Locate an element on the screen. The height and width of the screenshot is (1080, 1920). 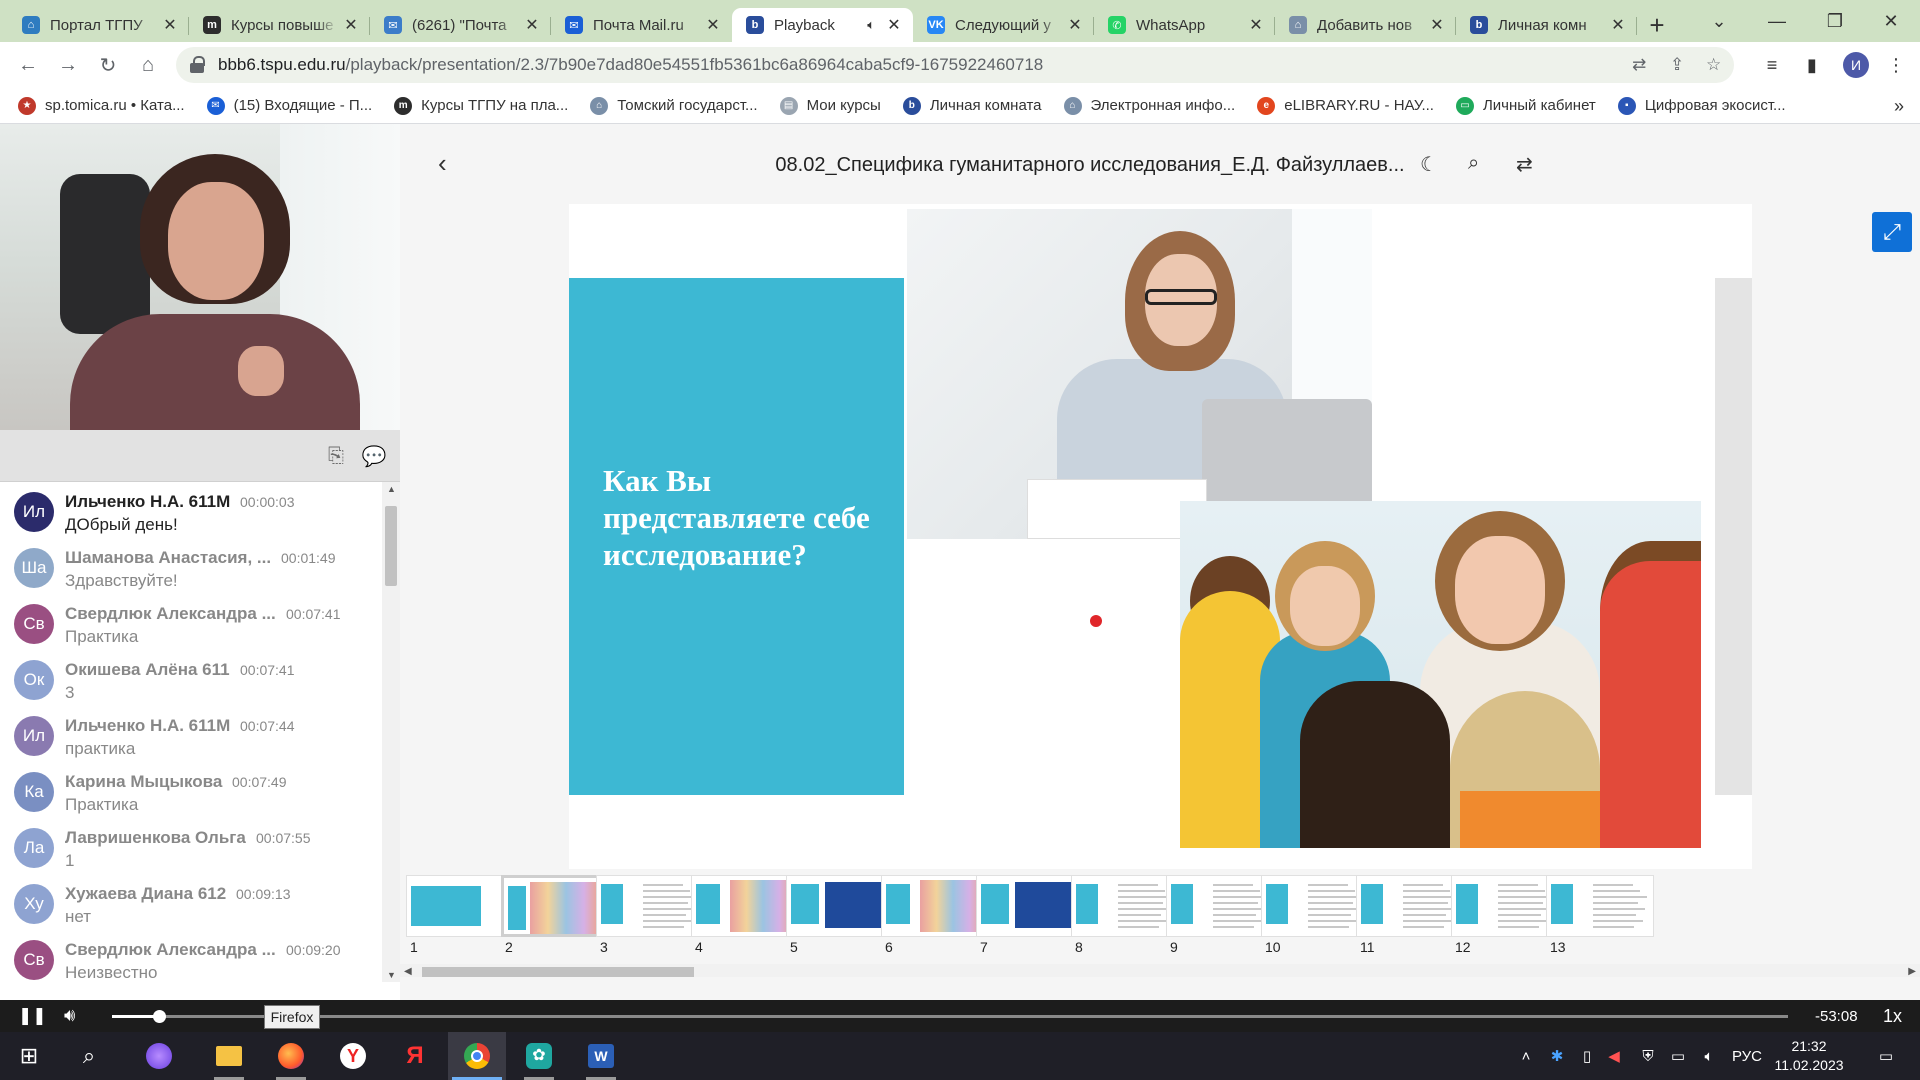
tab-9: b Личная комн ✕ is located at coordinates (1546, 25).